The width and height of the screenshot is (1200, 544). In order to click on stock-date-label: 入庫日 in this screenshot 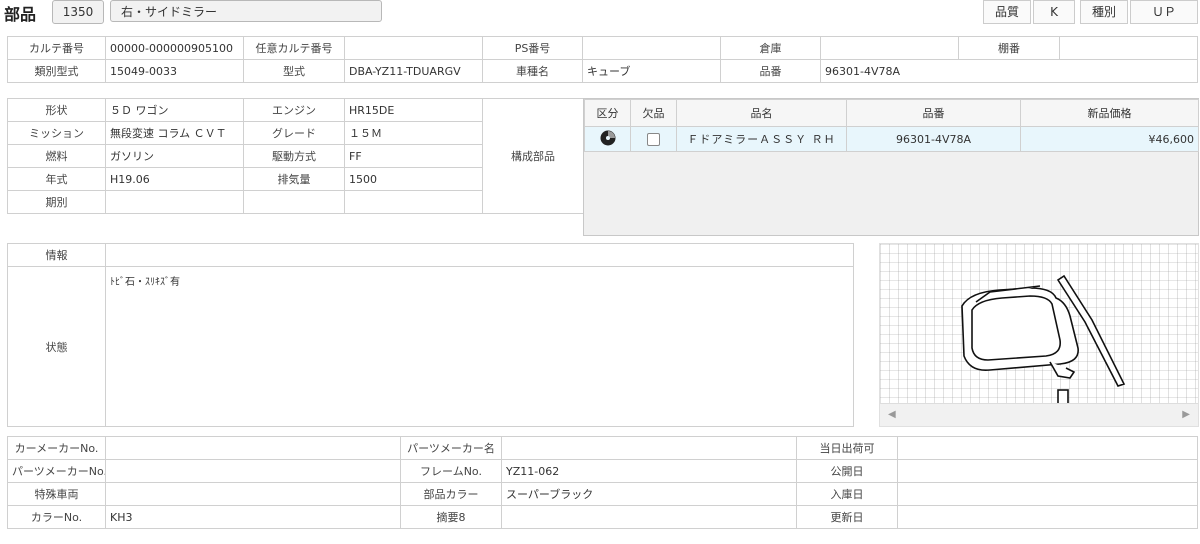, I will do `click(847, 494)`.